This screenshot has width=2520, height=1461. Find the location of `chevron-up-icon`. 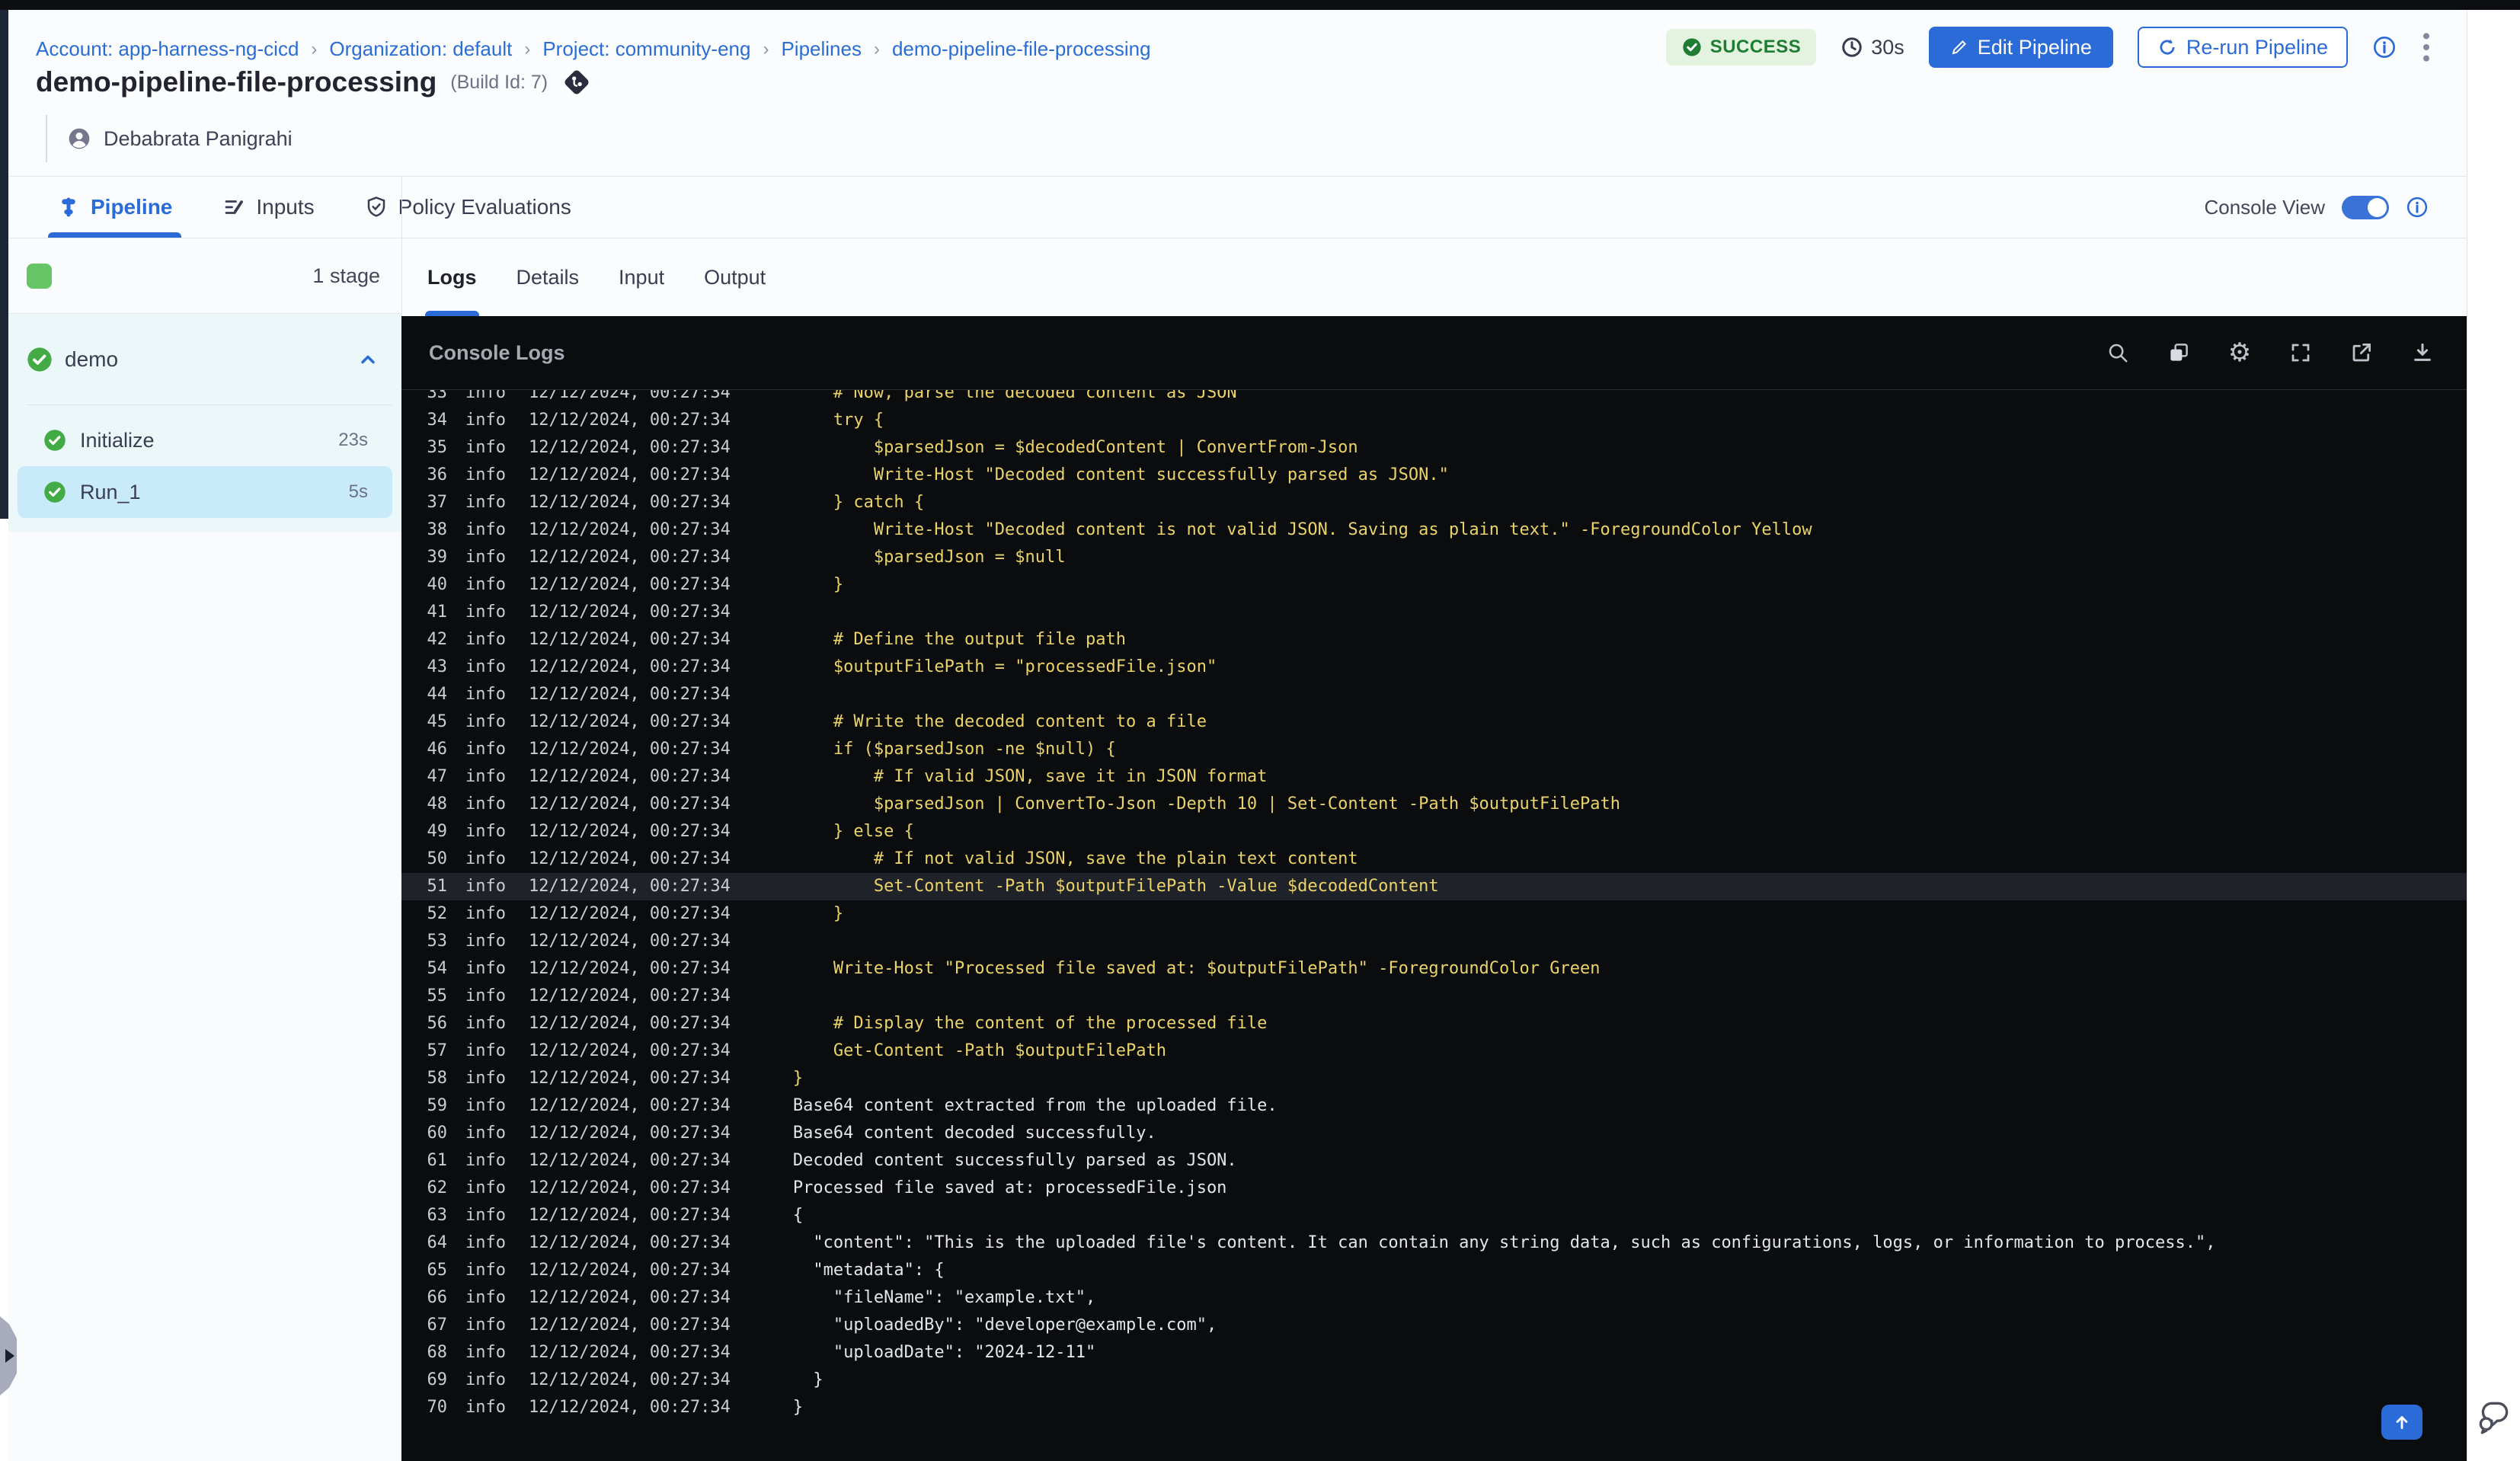

chevron-up-icon is located at coordinates (368, 359).